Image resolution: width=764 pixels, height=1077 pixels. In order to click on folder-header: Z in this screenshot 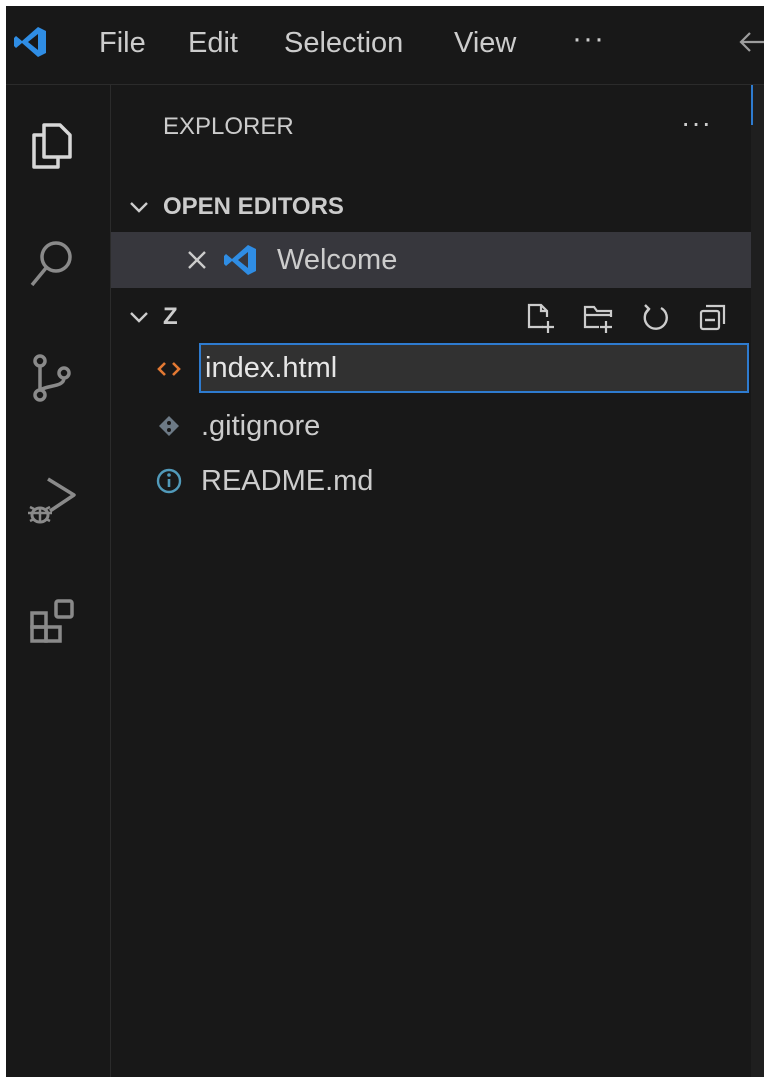, I will do `click(431, 317)`.